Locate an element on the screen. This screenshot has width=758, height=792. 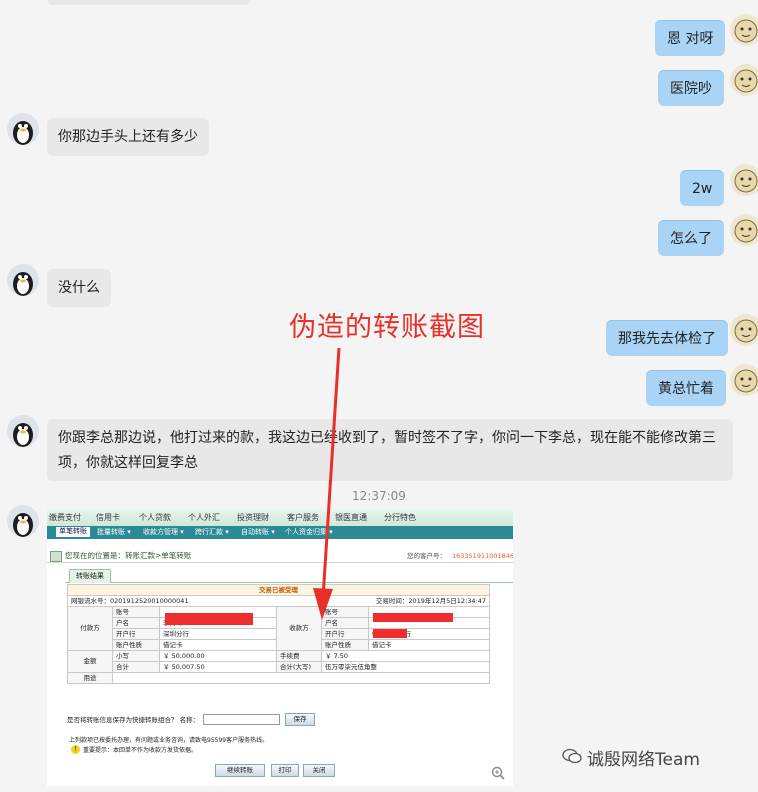
serial-label: 网银流水号： is located at coordinates (90, 600).